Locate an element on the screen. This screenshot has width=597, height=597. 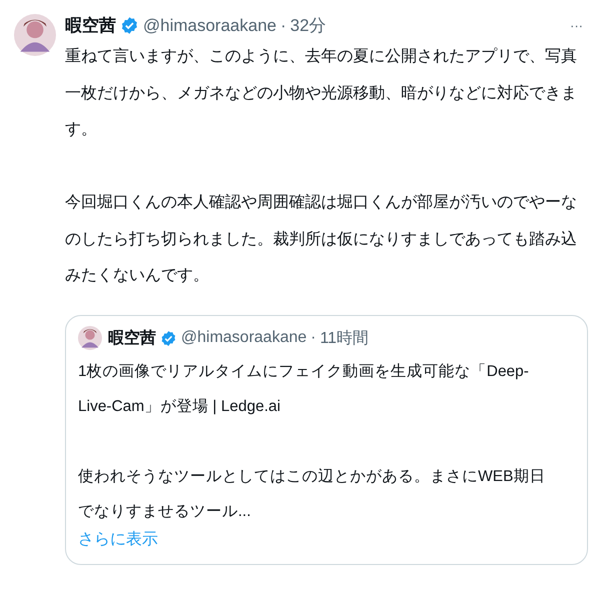
post-text: 重ねて言いますが、このように、去年の夏に公開されたアプリで、写真一枚だけから、メガネなどの小物や光源移動、暗がりなどに対応できます。 is located at coordinates (321, 93).